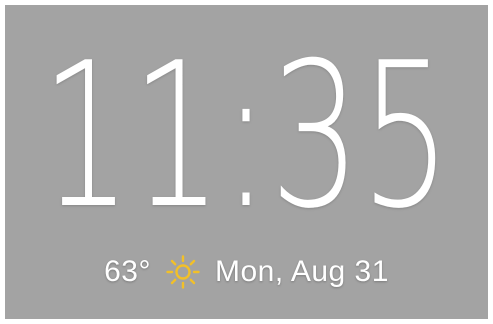 This screenshot has height=324, width=493. I want to click on sun-icon, so click(183, 272).